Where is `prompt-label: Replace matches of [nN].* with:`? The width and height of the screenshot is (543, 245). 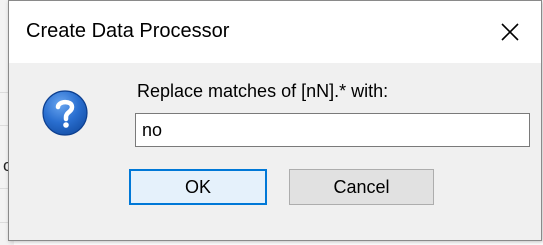 prompt-label: Replace matches of [nN].* with: is located at coordinates (263, 91).